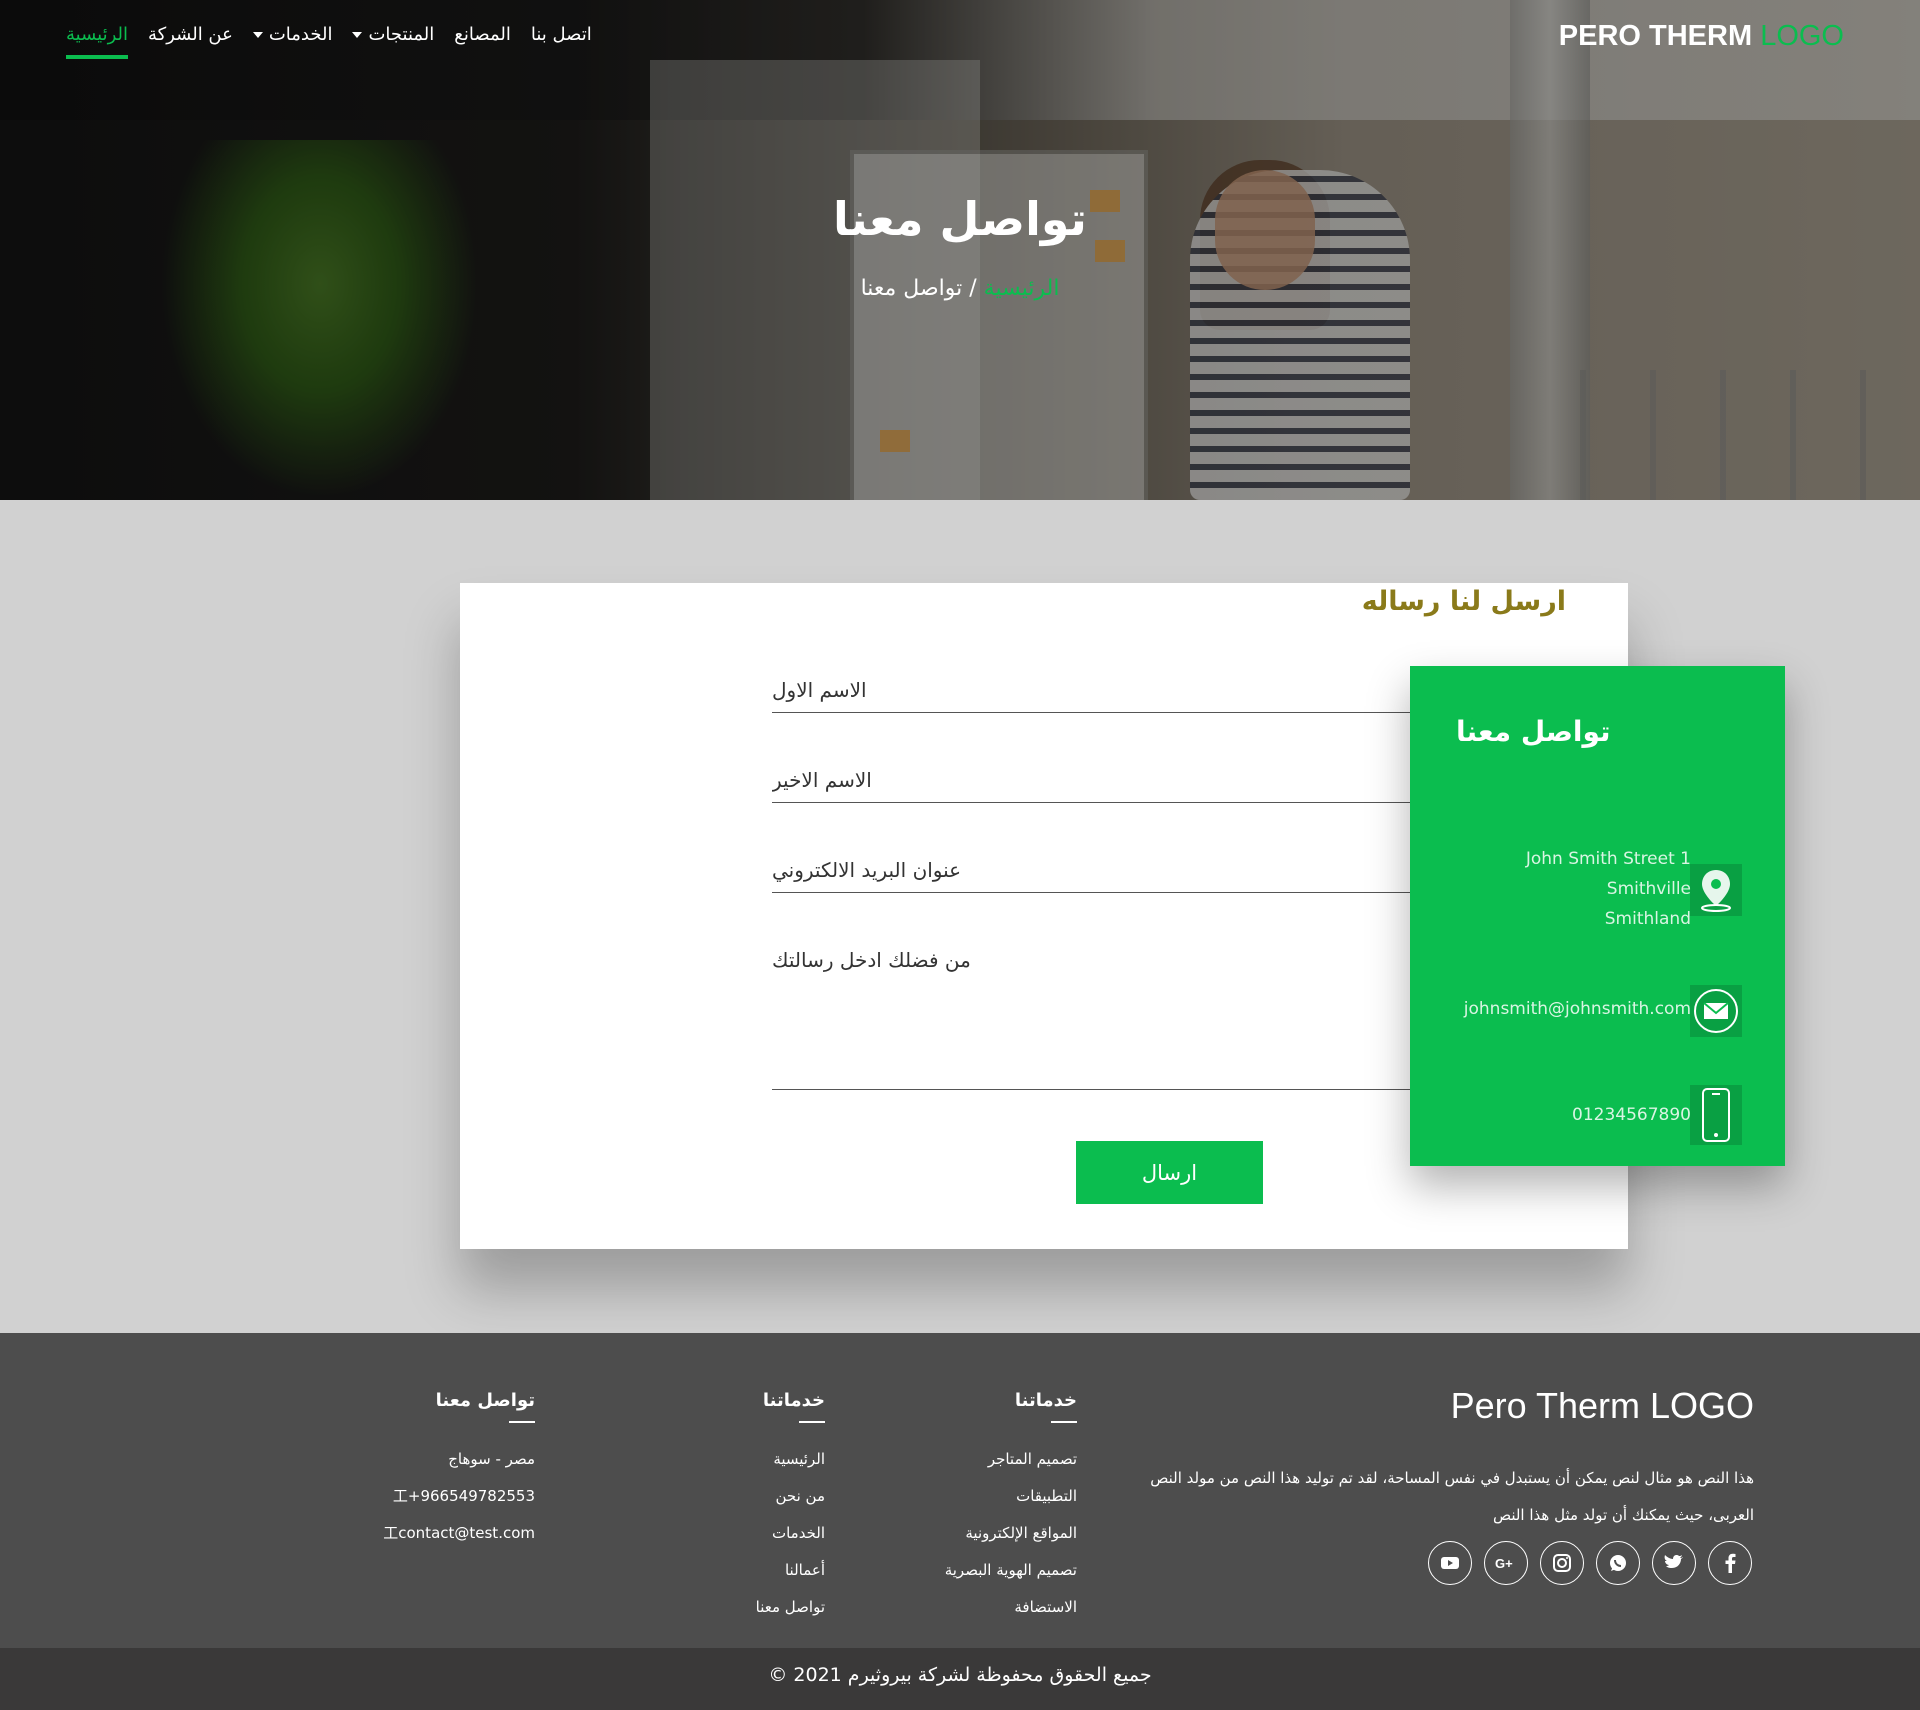 The height and width of the screenshot is (1710, 1920). I want to click on email-input, so click(1092, 870).